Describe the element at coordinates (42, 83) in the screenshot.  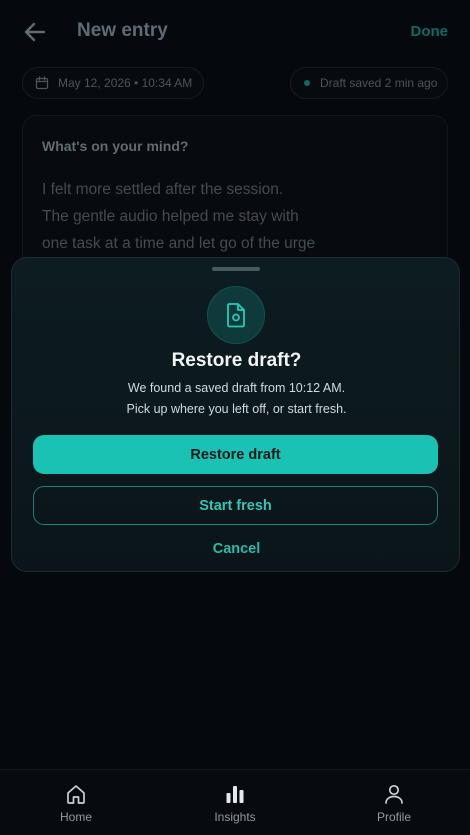
I see `calendar-icon` at that location.